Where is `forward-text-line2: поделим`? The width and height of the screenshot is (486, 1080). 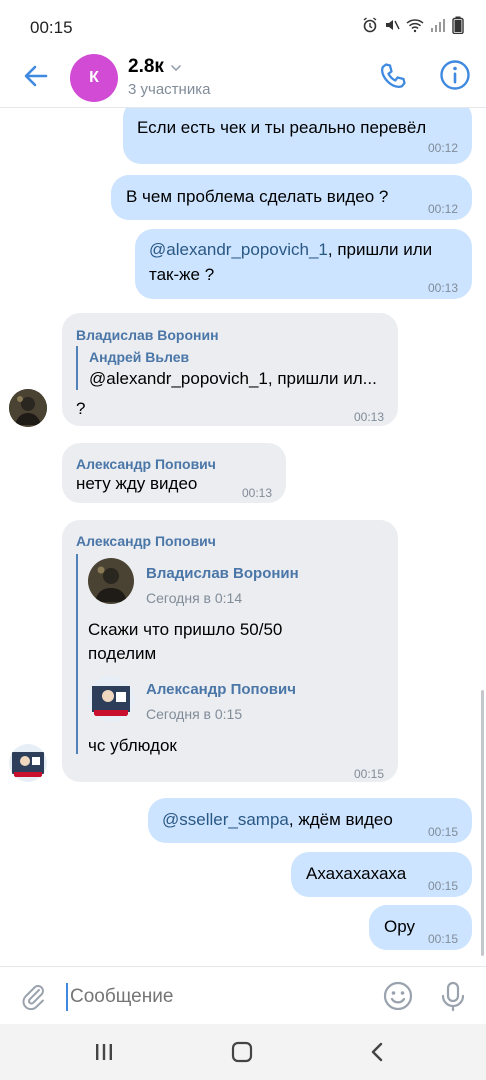
forward-text-line2: поделим is located at coordinates (122, 653).